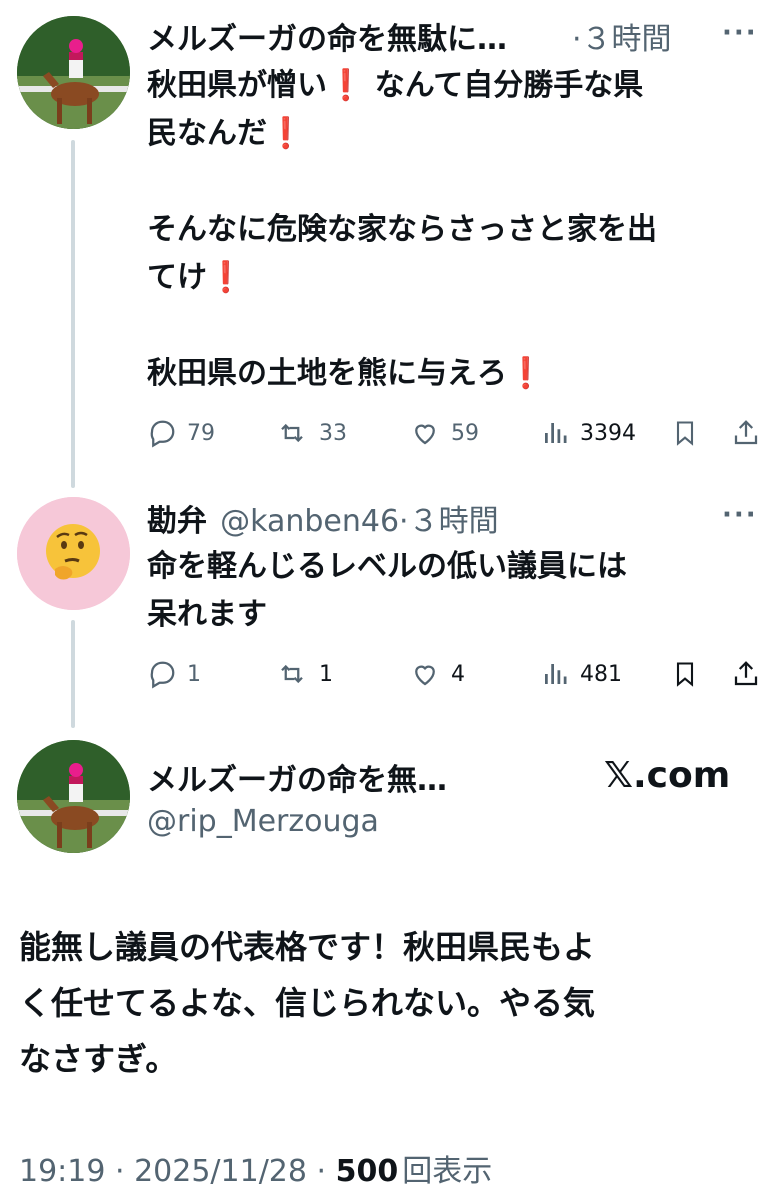 This screenshot has height=1200, width=773. I want to click on author-line: 勘弁 @kanben46·３時間, so click(323, 518).